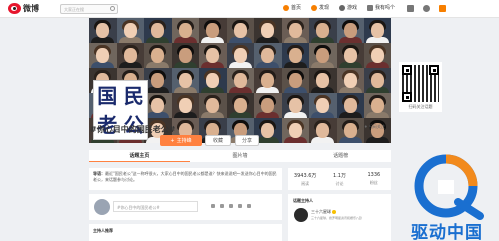 The height and width of the screenshot is (241, 499). I want to click on post-composer: #你心目中的国民老公#, so click(185, 207).